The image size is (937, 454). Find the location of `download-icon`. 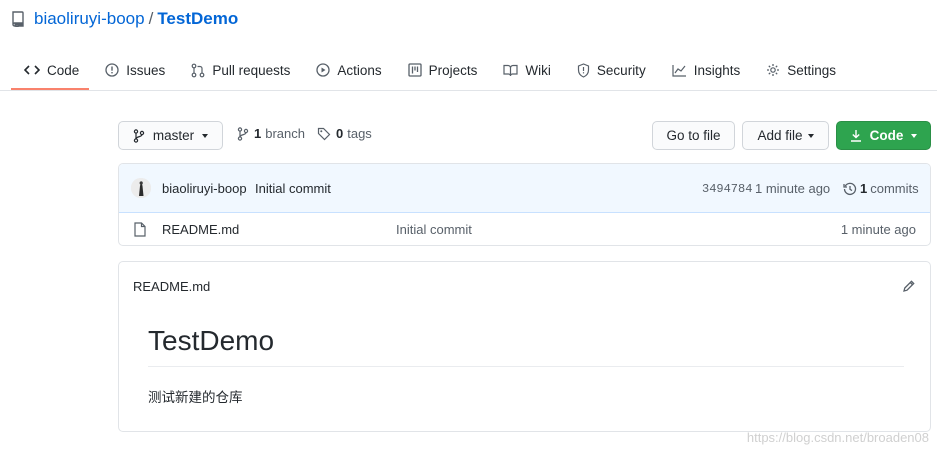

download-icon is located at coordinates (855, 136).